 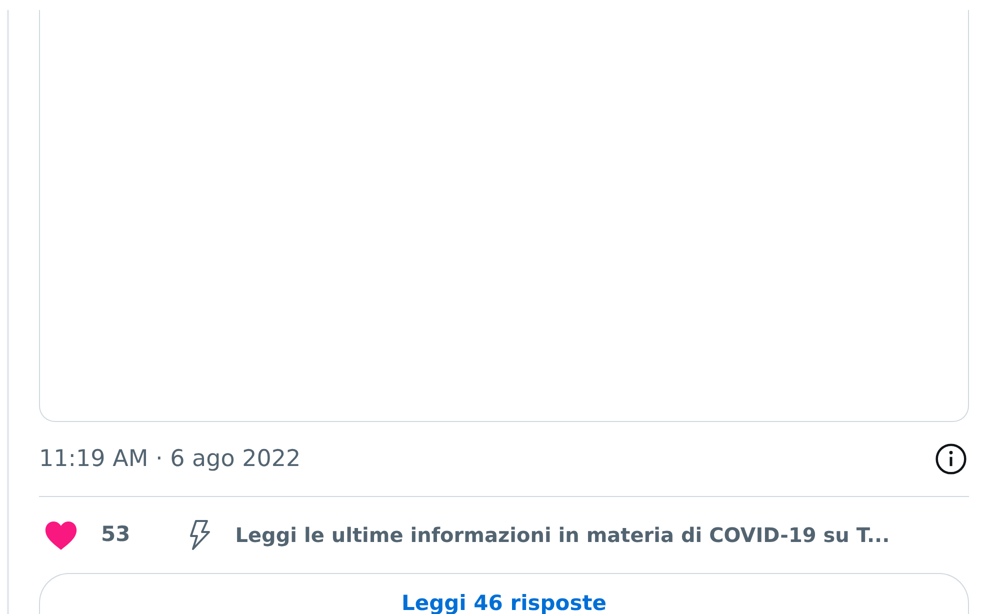 I want to click on info-icon, so click(x=951, y=459).